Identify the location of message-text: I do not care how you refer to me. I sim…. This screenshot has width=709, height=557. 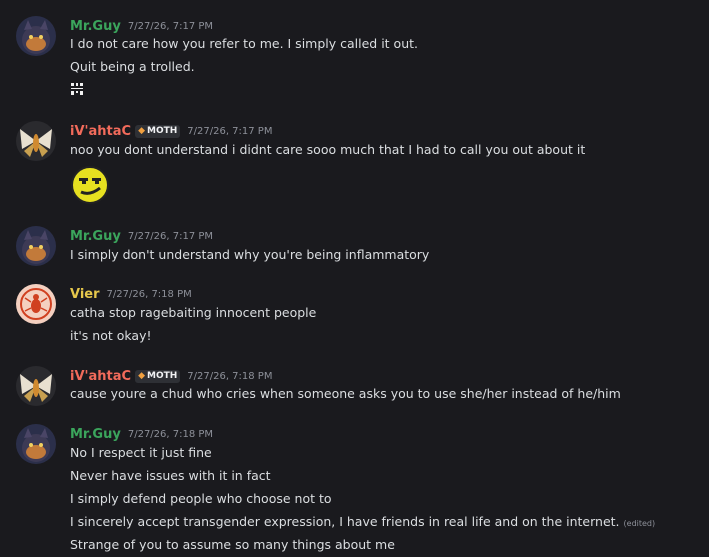
(244, 43).